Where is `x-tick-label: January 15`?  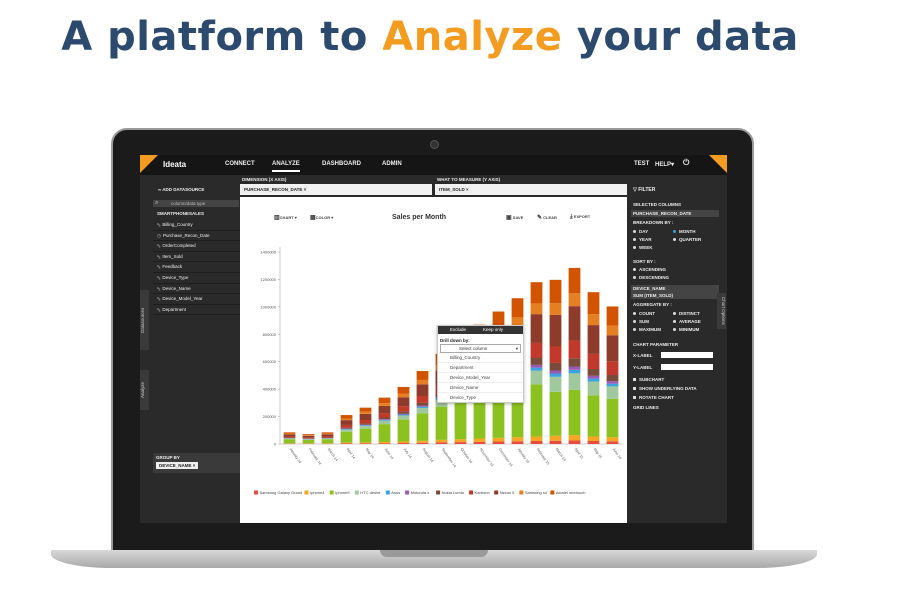
x-tick-label: January 15 is located at coordinates (523, 455).